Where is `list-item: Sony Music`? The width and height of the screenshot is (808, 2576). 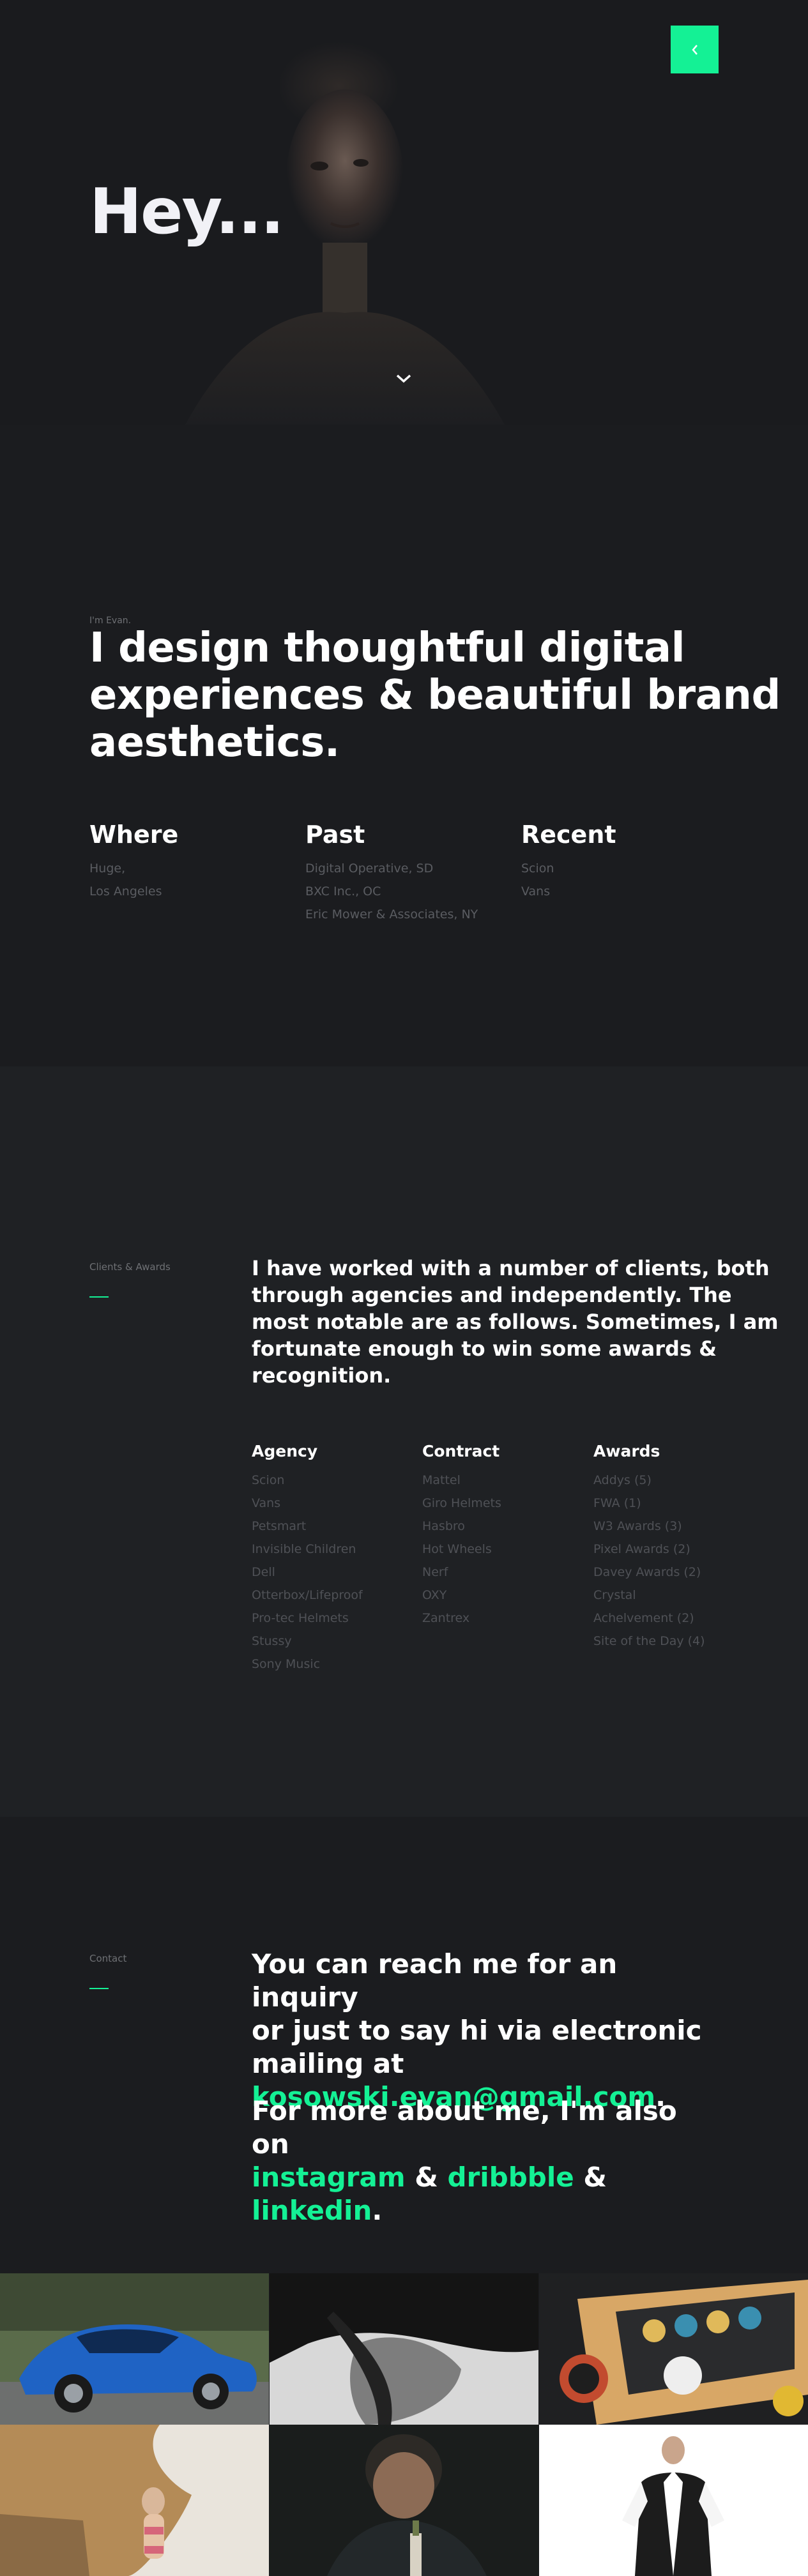
list-item: Sony Music is located at coordinates (286, 1664).